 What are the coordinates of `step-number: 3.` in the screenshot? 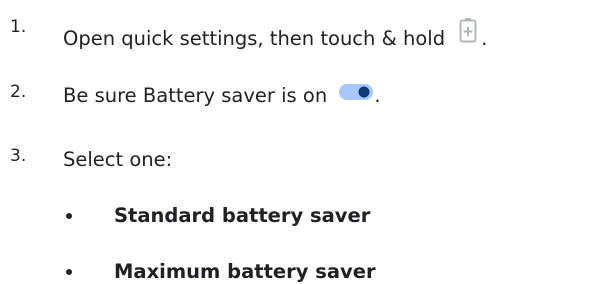 It's located at (18, 156).